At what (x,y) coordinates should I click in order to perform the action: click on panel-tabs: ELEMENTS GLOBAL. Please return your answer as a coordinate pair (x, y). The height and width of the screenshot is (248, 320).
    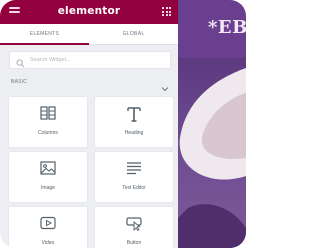
    Looking at the image, I should click on (89, 34).